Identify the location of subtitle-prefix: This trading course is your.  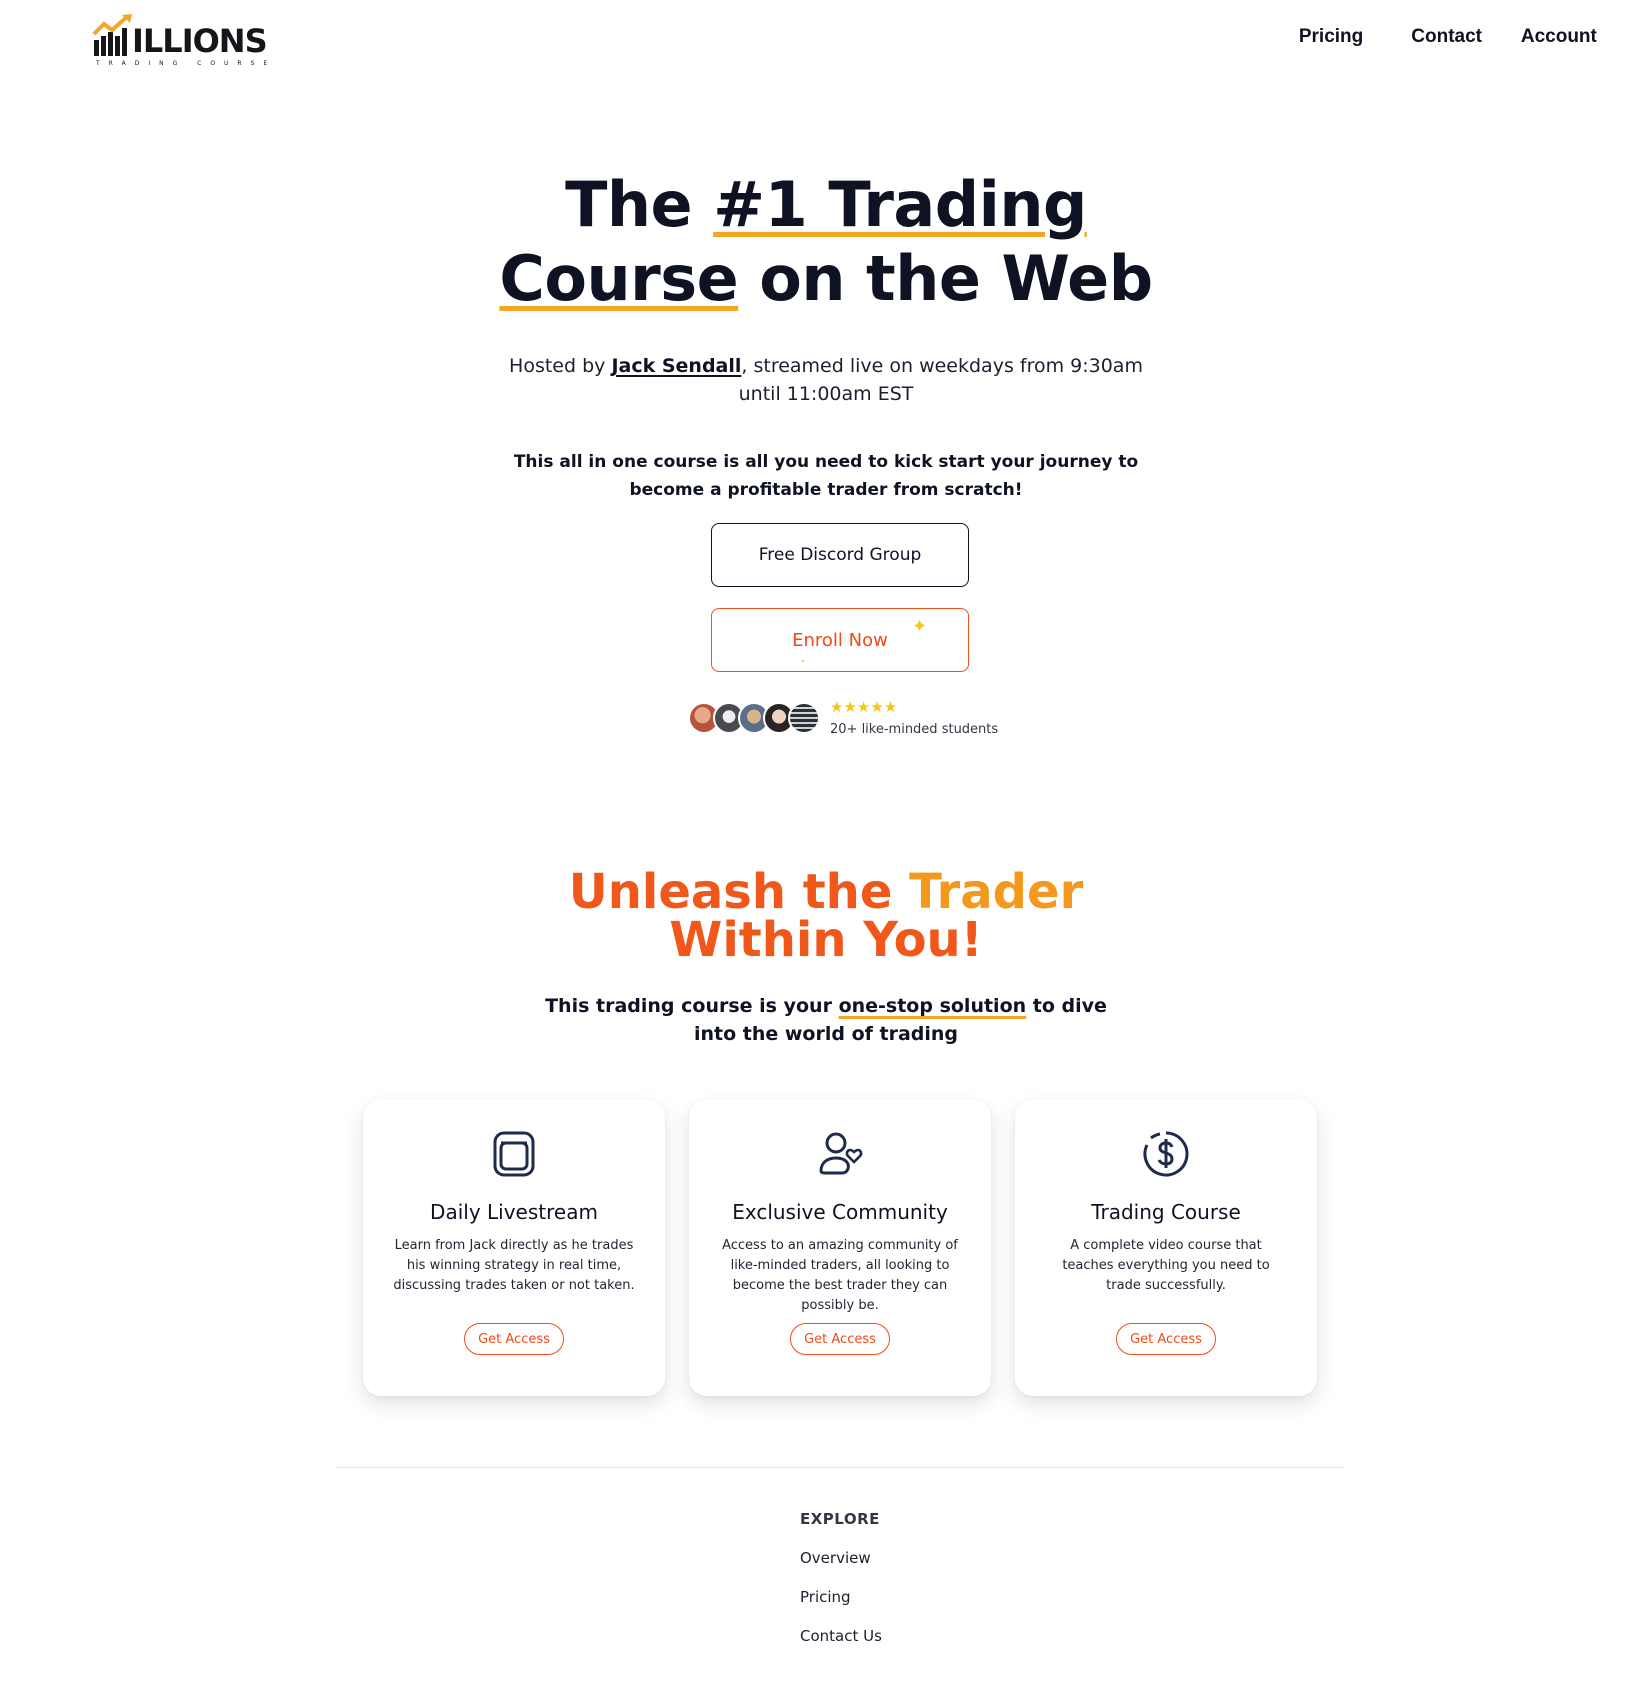
(692, 1006).